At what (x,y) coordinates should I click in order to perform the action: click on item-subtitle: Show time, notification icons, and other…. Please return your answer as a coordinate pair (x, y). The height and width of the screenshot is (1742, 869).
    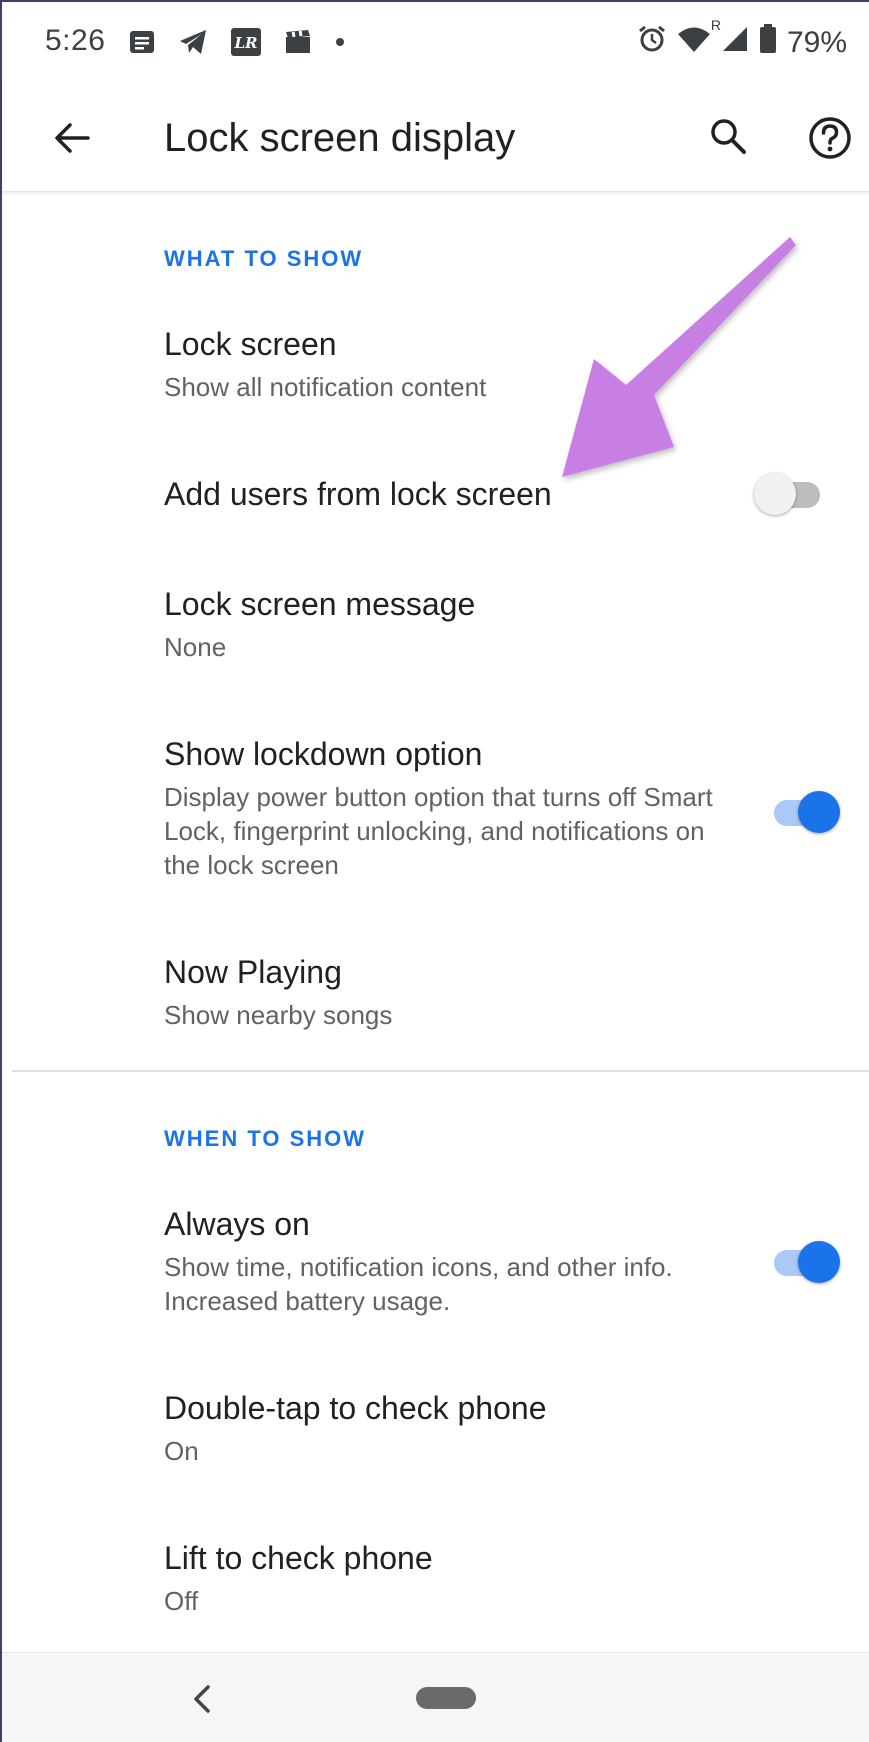
    Looking at the image, I should click on (418, 1284).